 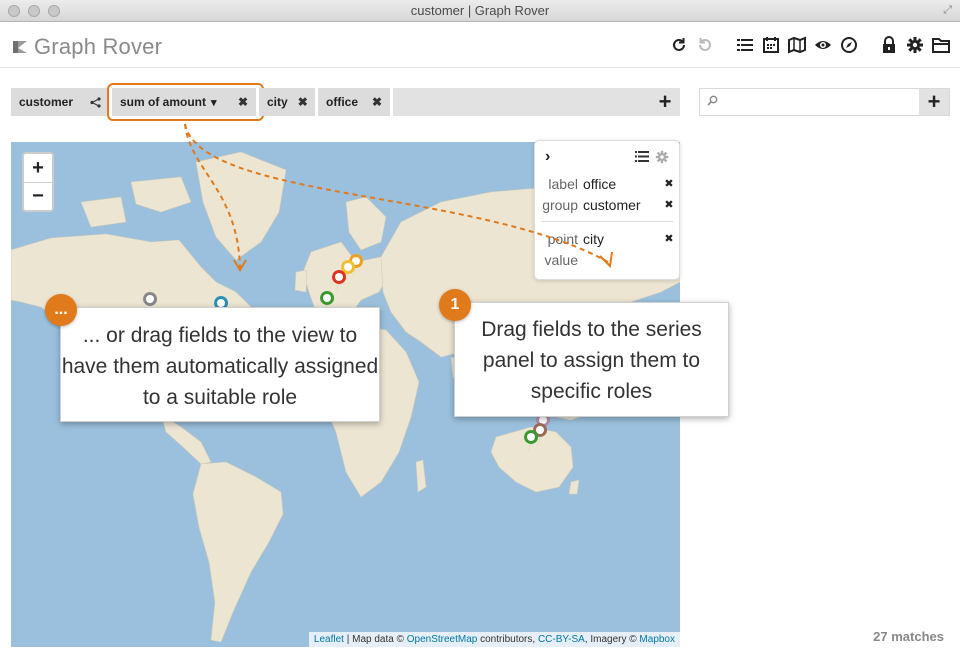 What do you see at coordinates (561, 639) in the screenshot?
I see `license-link: CC-BY-SA` at bounding box center [561, 639].